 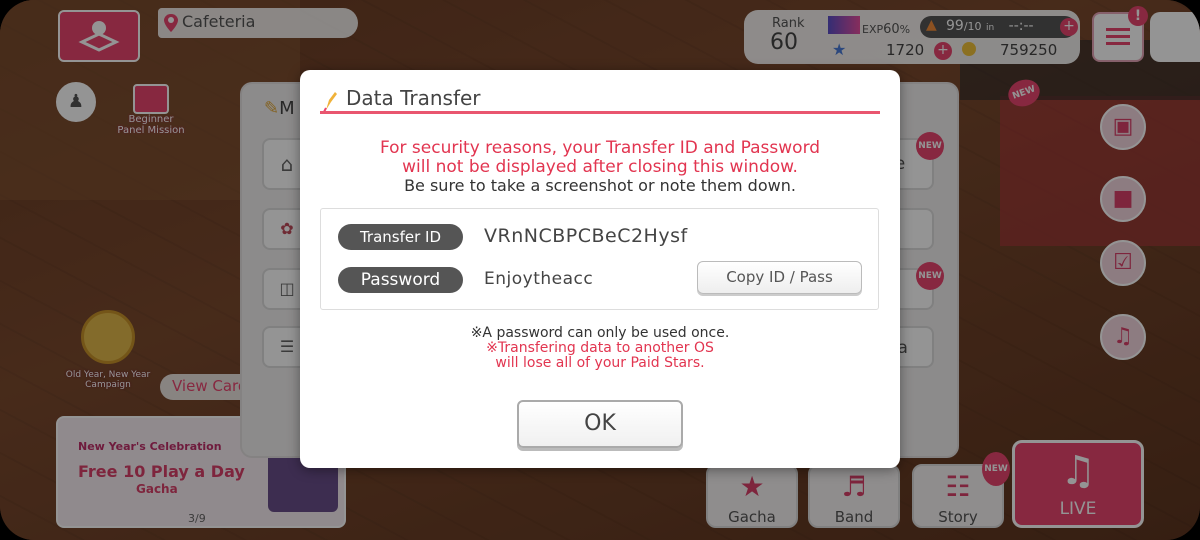 What do you see at coordinates (600, 348) in the screenshot?
I see `os-transfer-note-line1: ※Transfering data to another OS` at bounding box center [600, 348].